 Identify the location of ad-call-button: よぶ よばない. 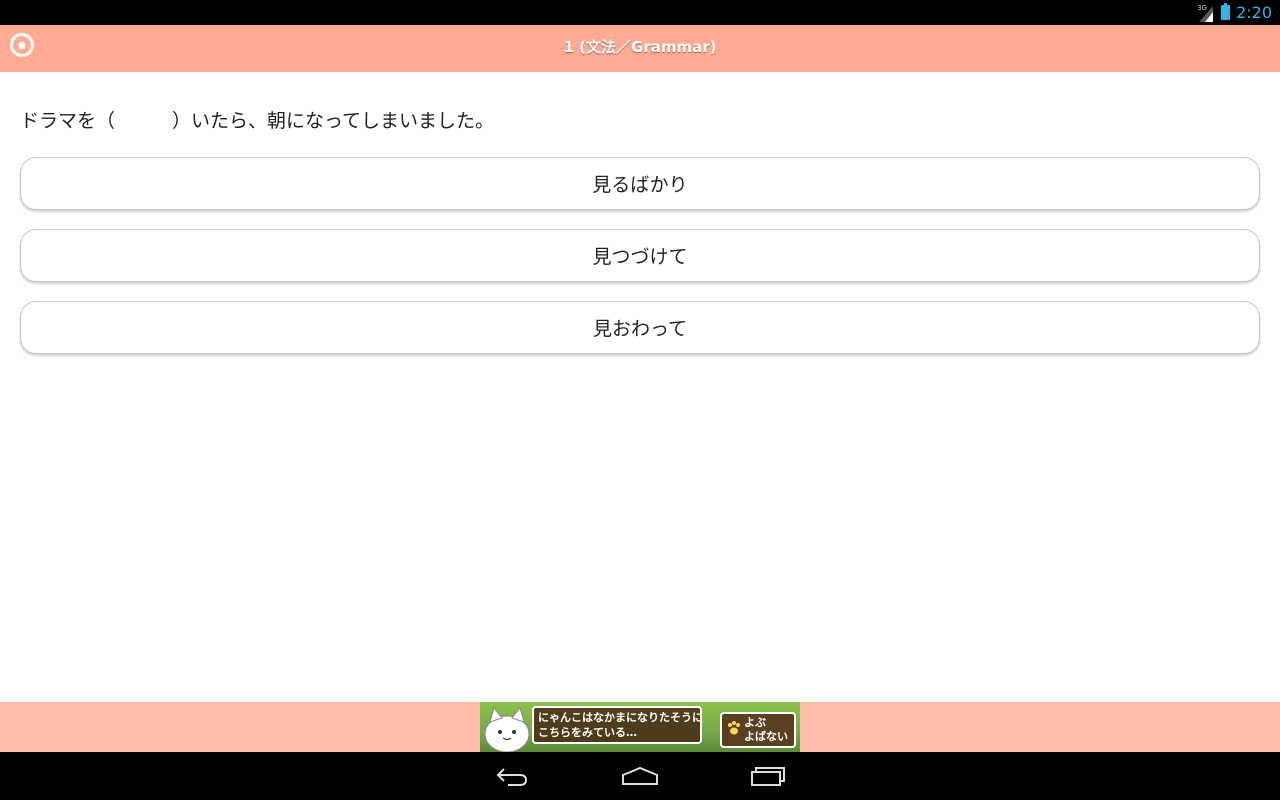
(758, 730).